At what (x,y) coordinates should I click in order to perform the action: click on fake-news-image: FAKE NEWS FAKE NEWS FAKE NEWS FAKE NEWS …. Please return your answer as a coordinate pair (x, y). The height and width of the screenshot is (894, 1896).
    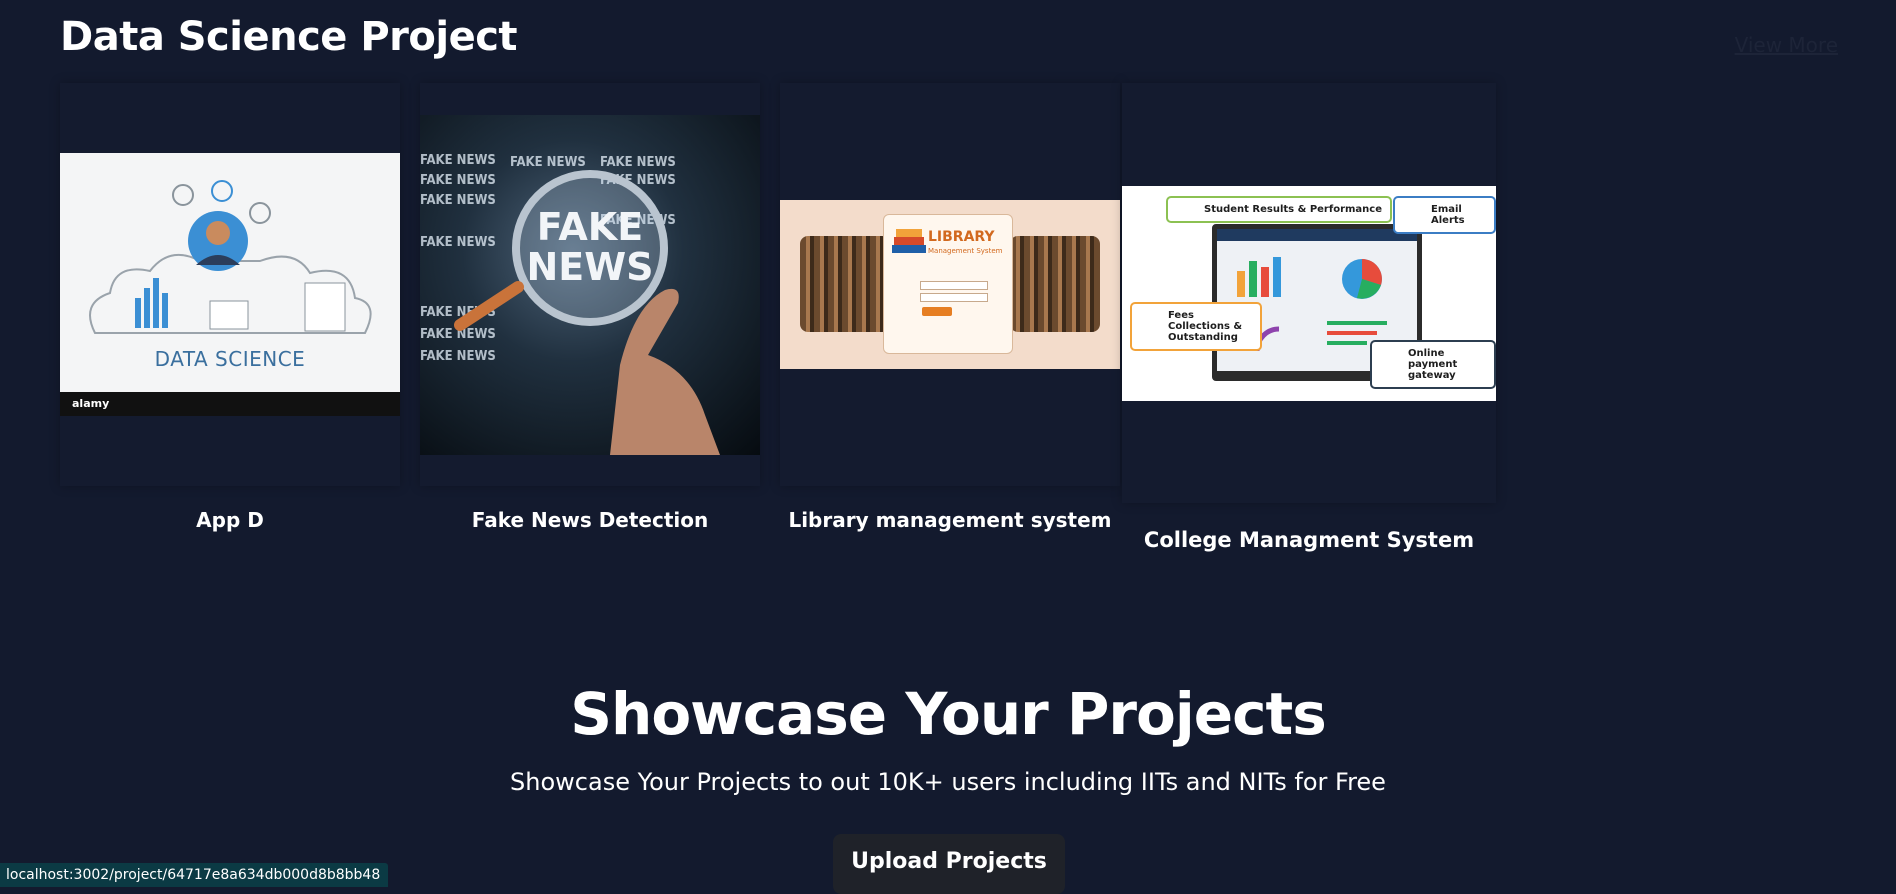
    Looking at the image, I should click on (590, 284).